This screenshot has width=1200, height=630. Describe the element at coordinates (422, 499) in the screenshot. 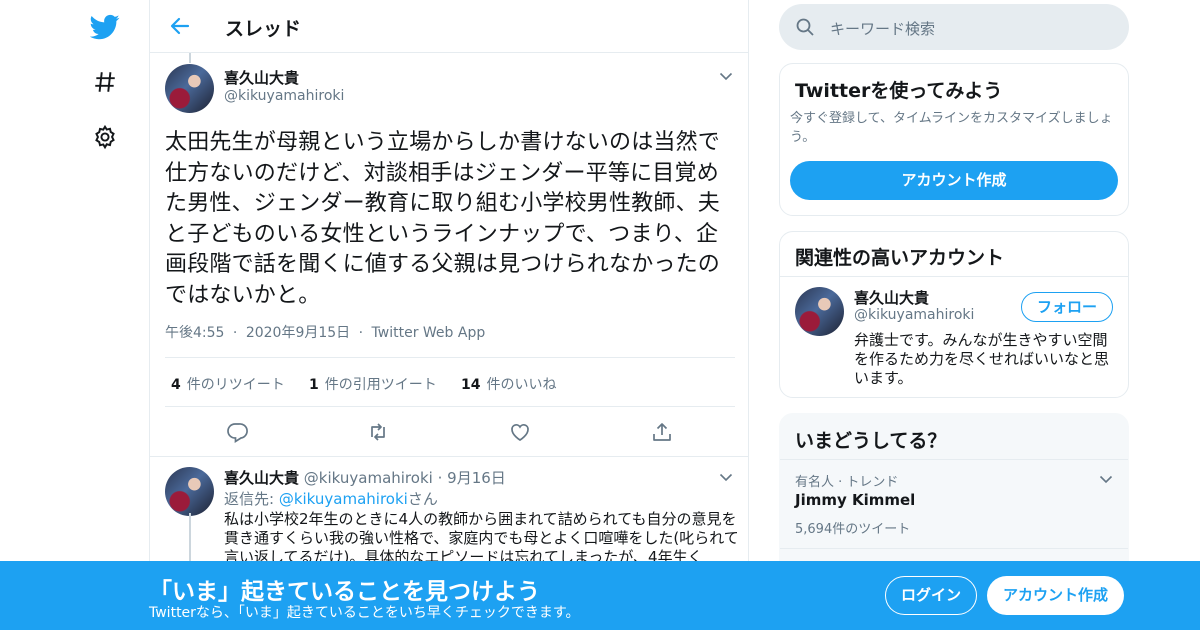

I see `replying-suffix: さん` at that location.